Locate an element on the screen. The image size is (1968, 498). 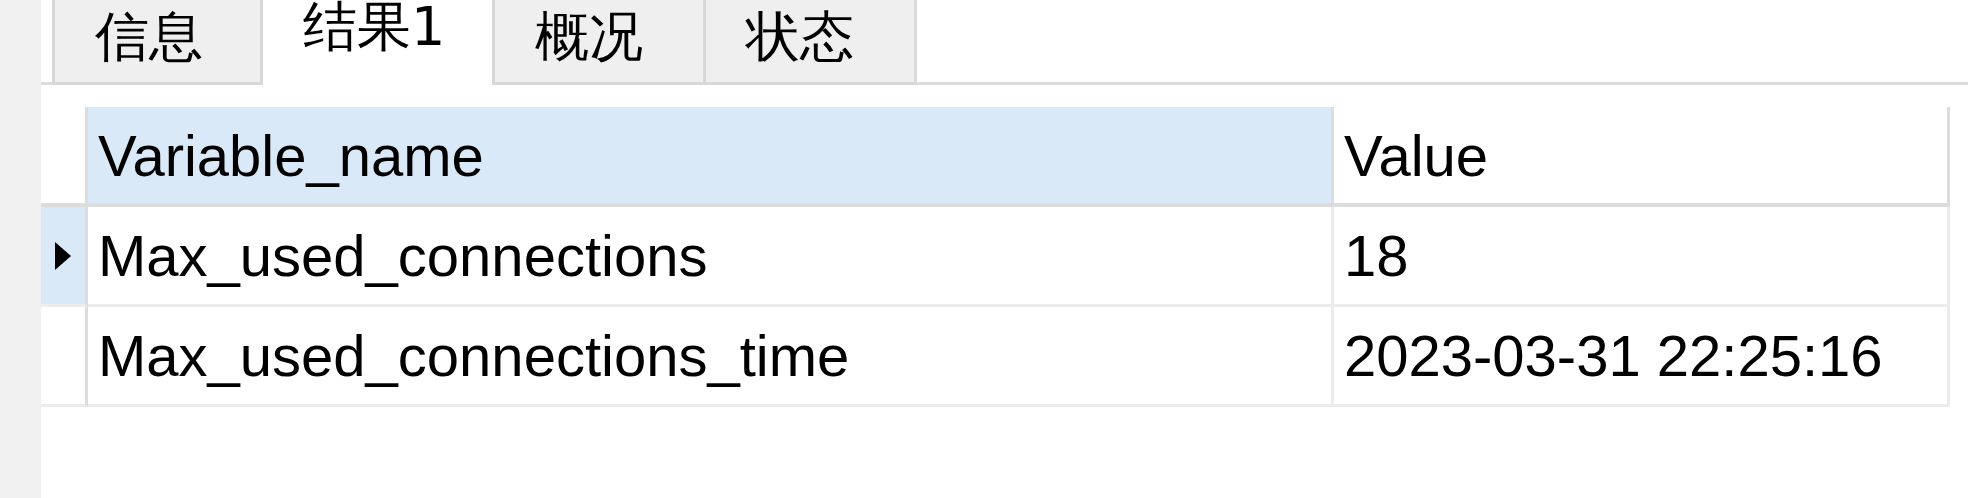
table-cell: Max_used_connections_time is located at coordinates (711, 357).